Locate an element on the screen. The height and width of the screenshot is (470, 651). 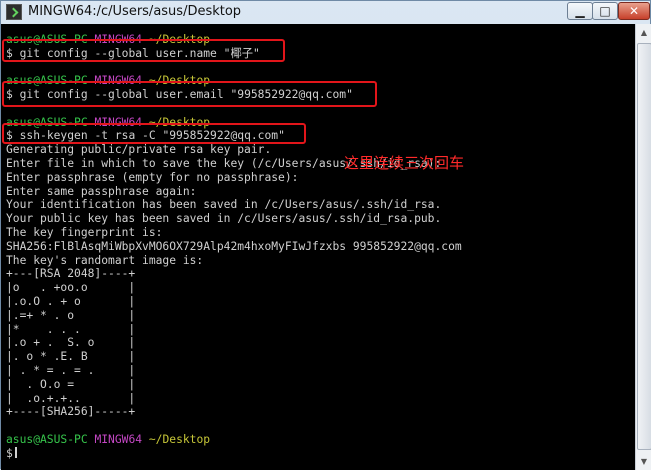
randomart-line: |* . . . | is located at coordinates (71, 329).